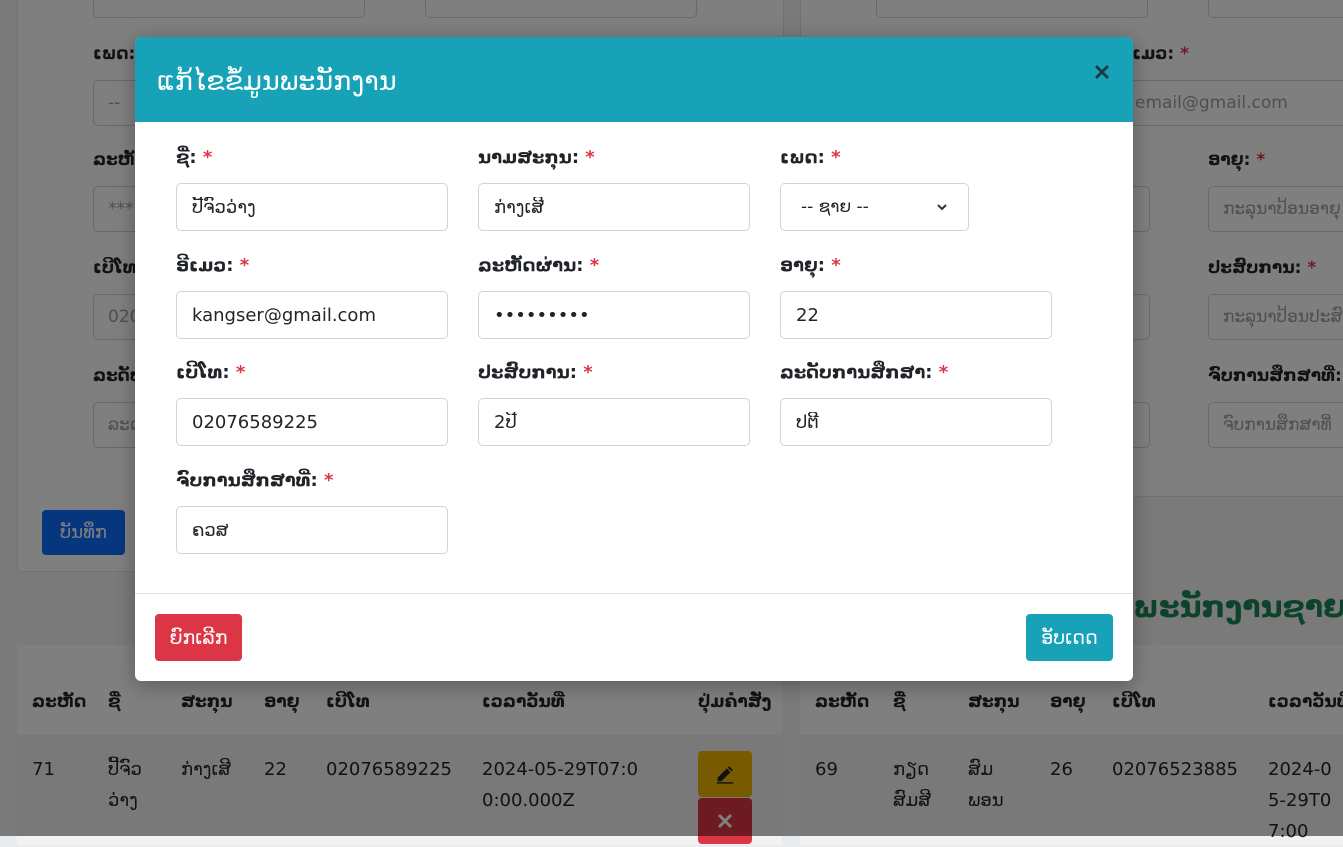 The width and height of the screenshot is (1343, 847). I want to click on modal-header: ແກ້ໄຂຂໍ້ມູນພະນັກງານ, so click(634, 79).